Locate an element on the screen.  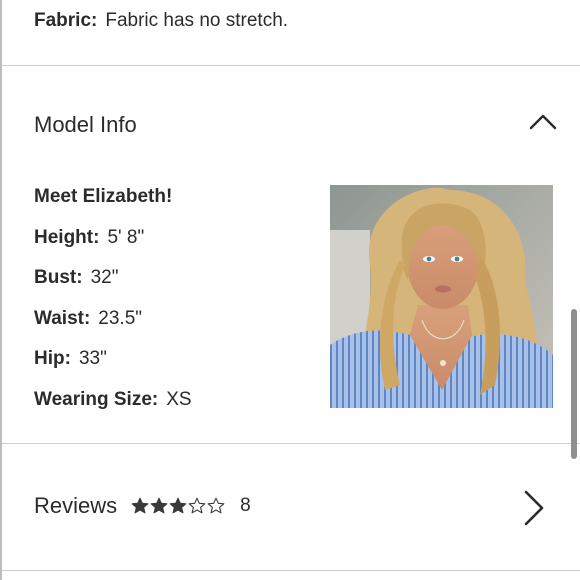
wearing-size-label: Wearing Size: is located at coordinates (96, 399).